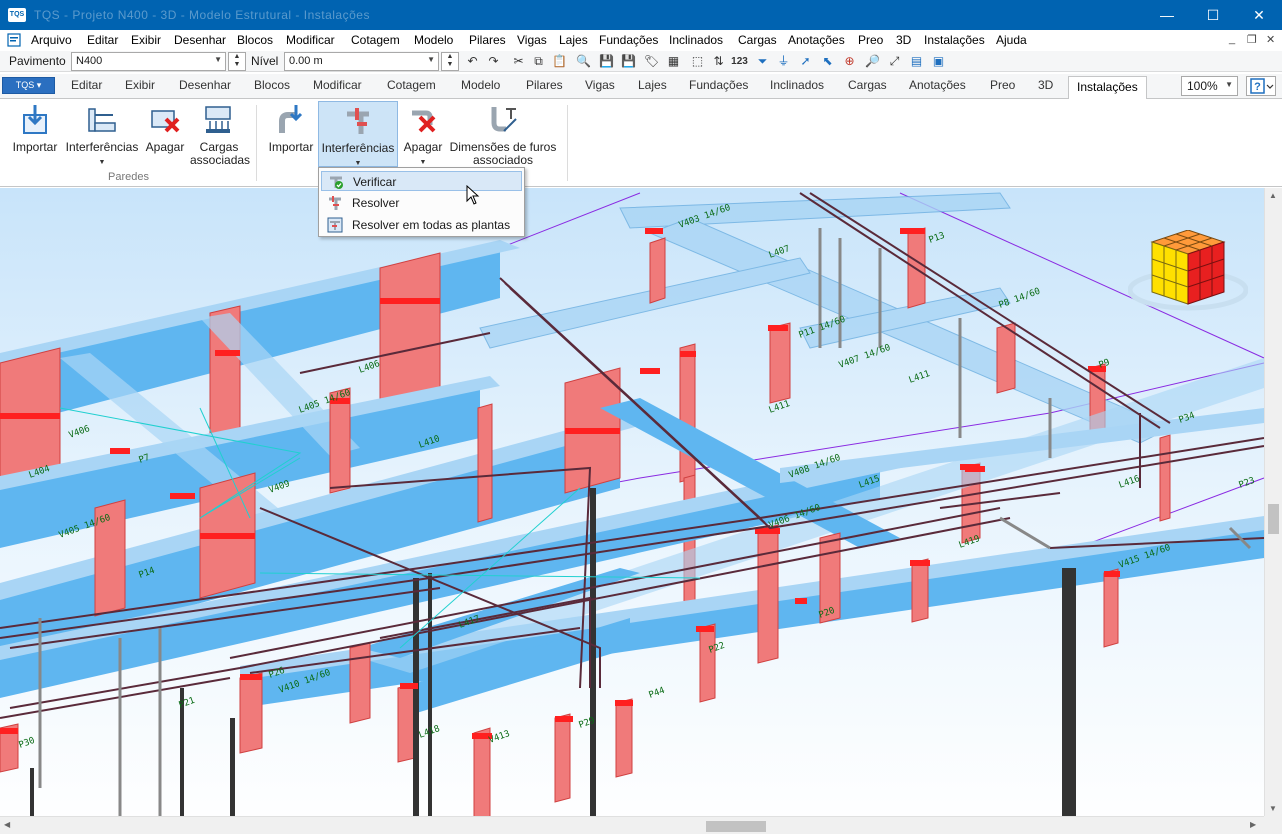  I want to click on zoom-all-icon: ⤢, so click(894, 61).